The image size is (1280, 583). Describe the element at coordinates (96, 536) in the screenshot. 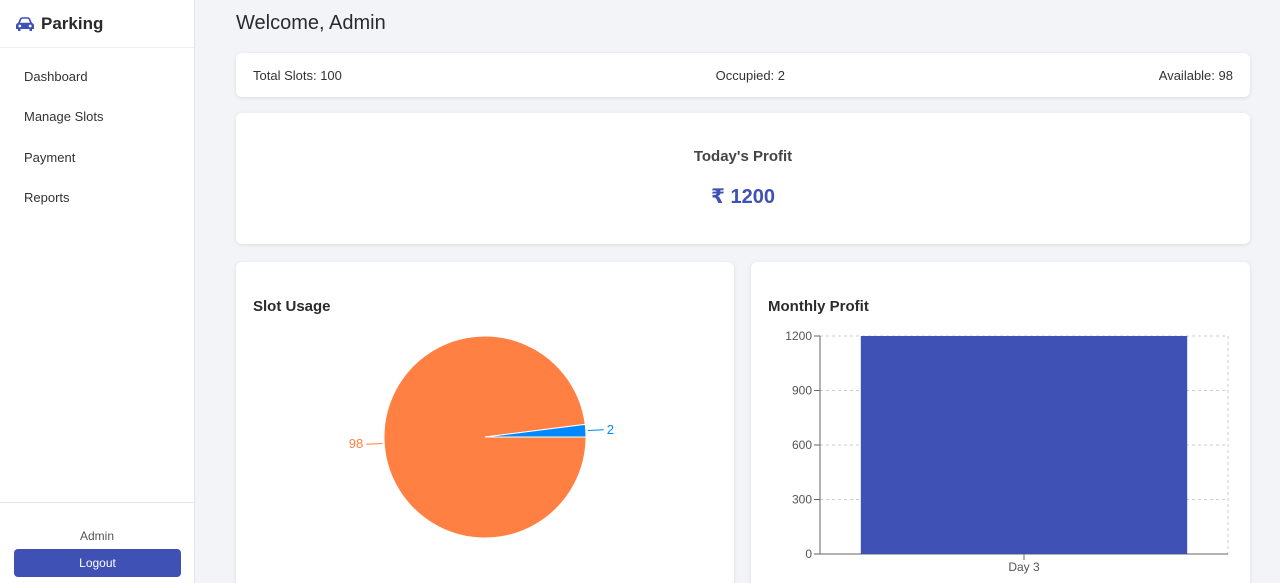

I see `current-user-name: Admin` at that location.